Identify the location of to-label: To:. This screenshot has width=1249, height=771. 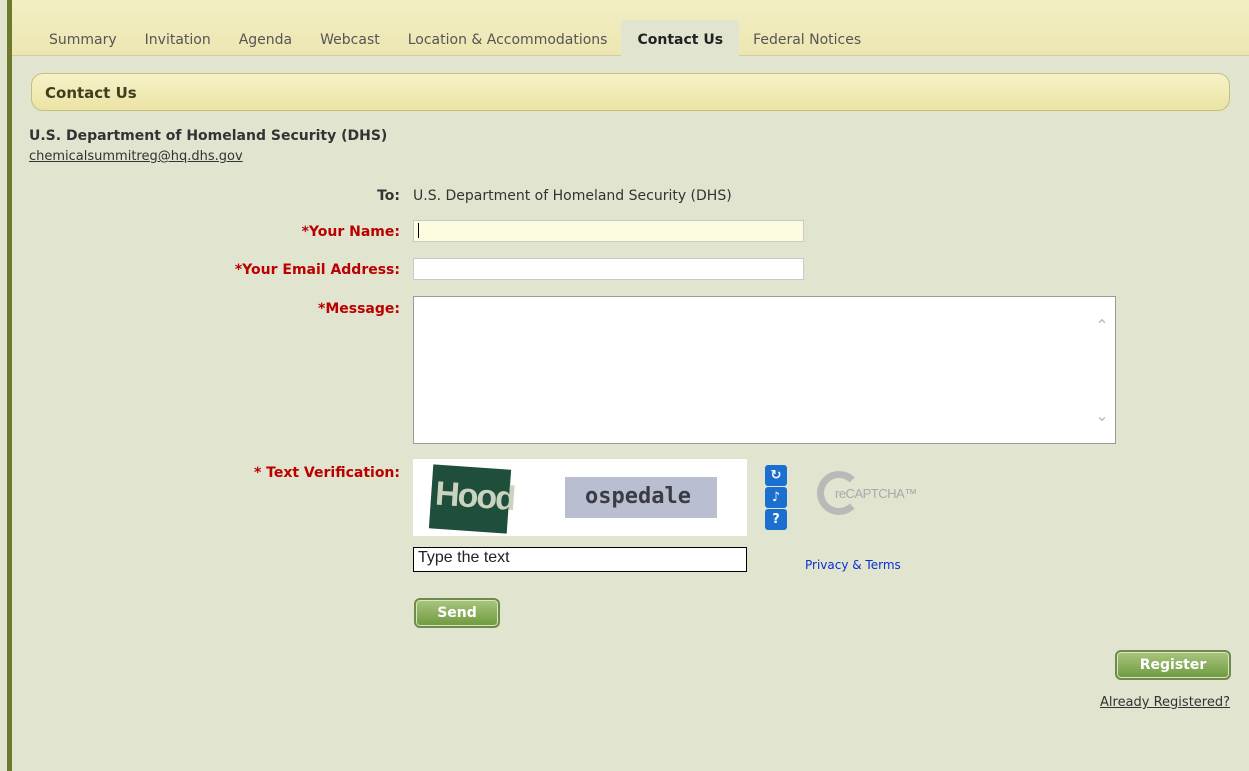
(388, 196).